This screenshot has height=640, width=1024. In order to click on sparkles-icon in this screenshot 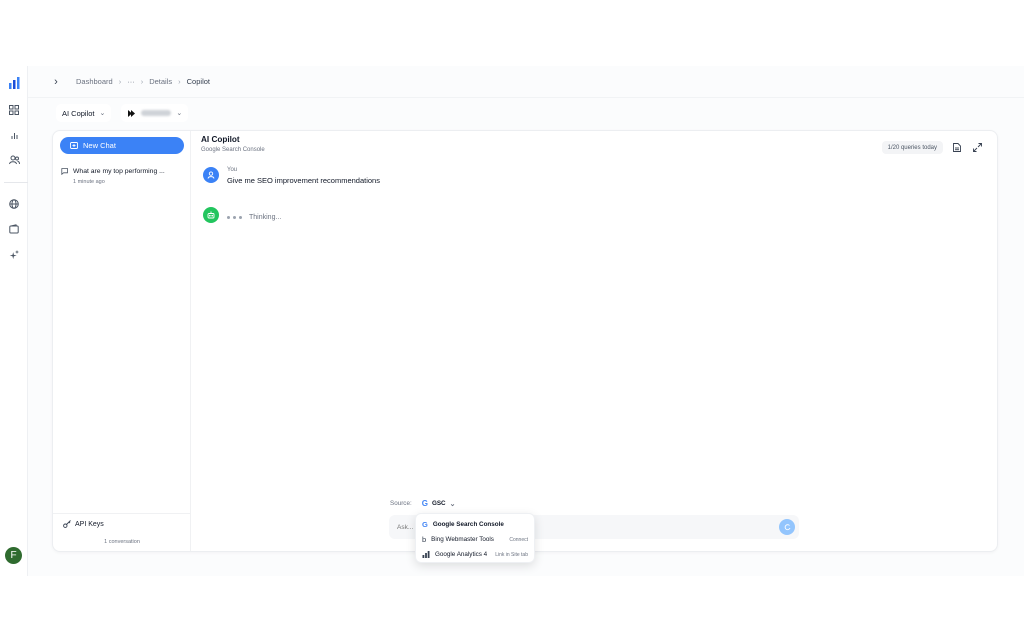, I will do `click(14, 255)`.